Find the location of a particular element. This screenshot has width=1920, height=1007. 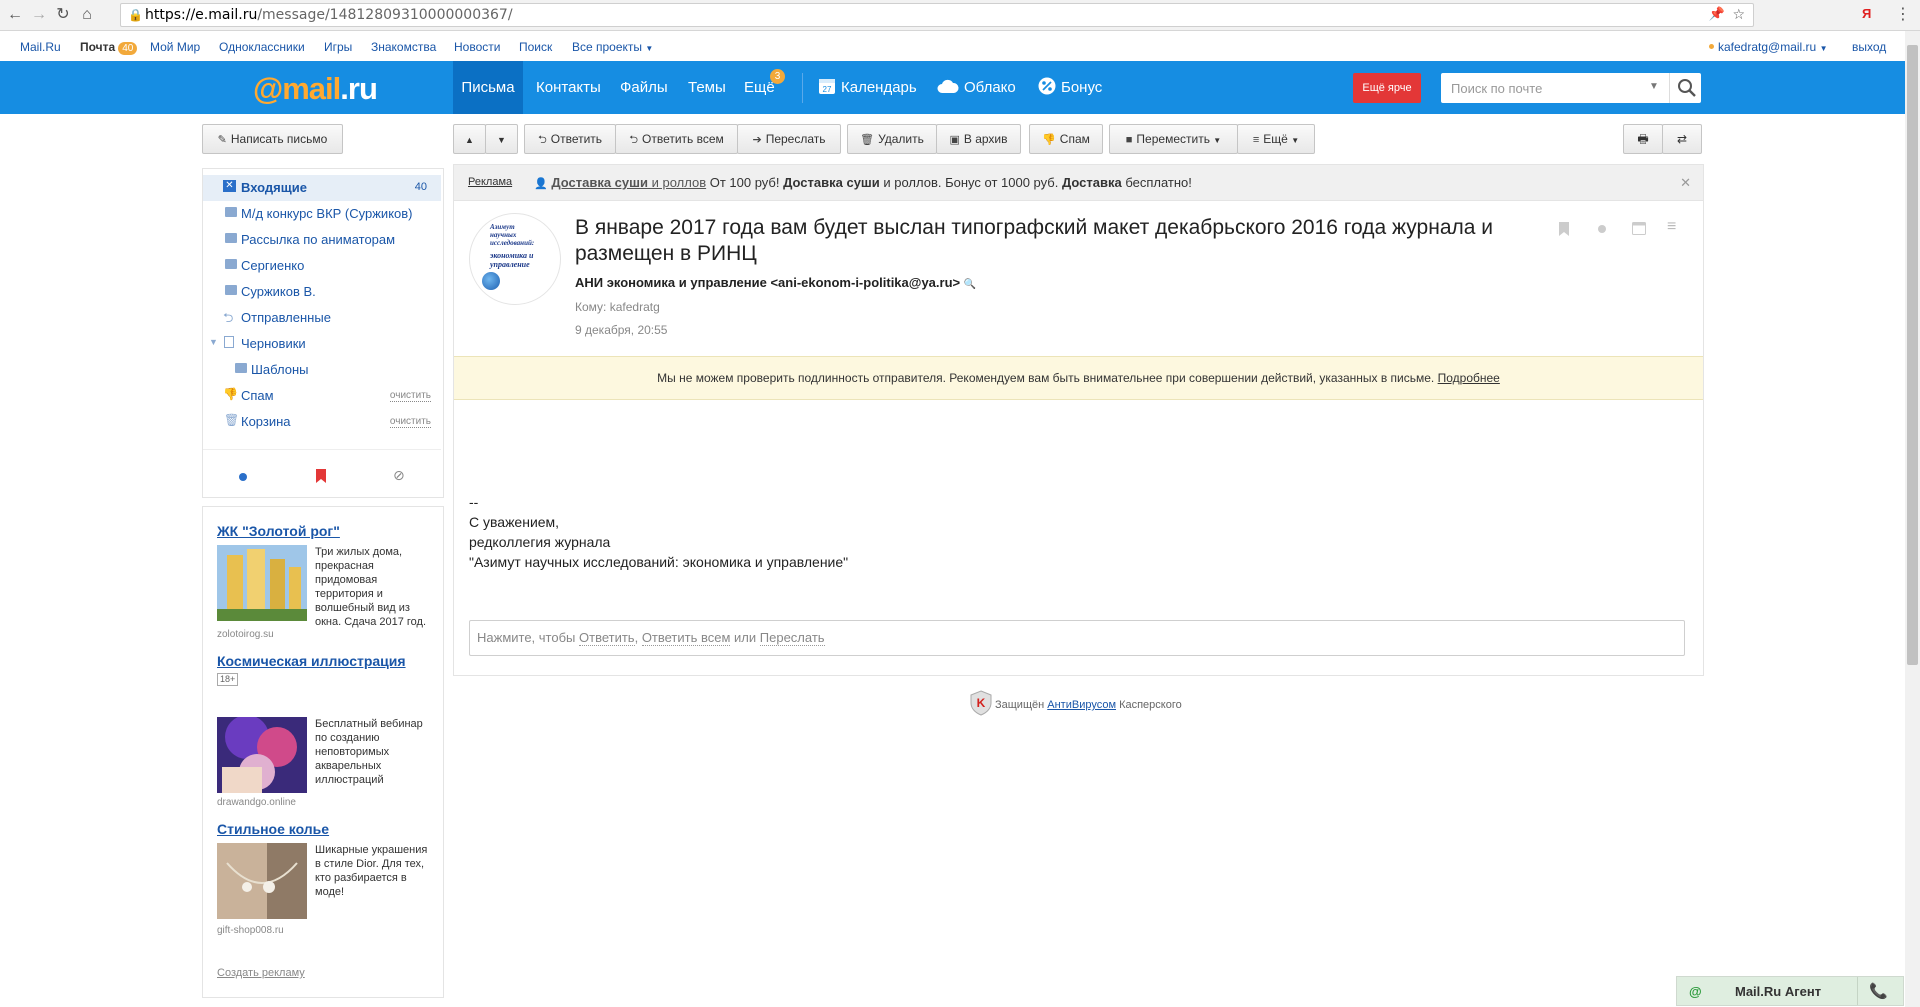

ad-image-illustration is located at coordinates (262, 755).